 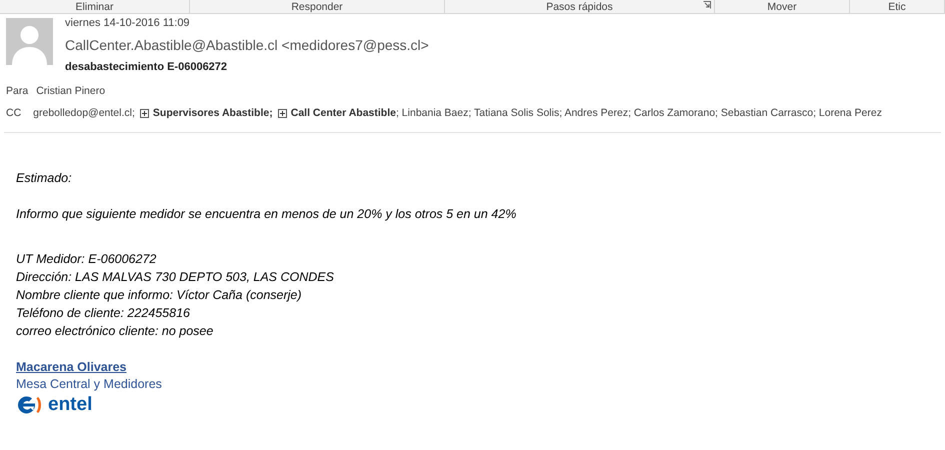 I want to click on ribbon-group-label: Responder, so click(x=317, y=6).